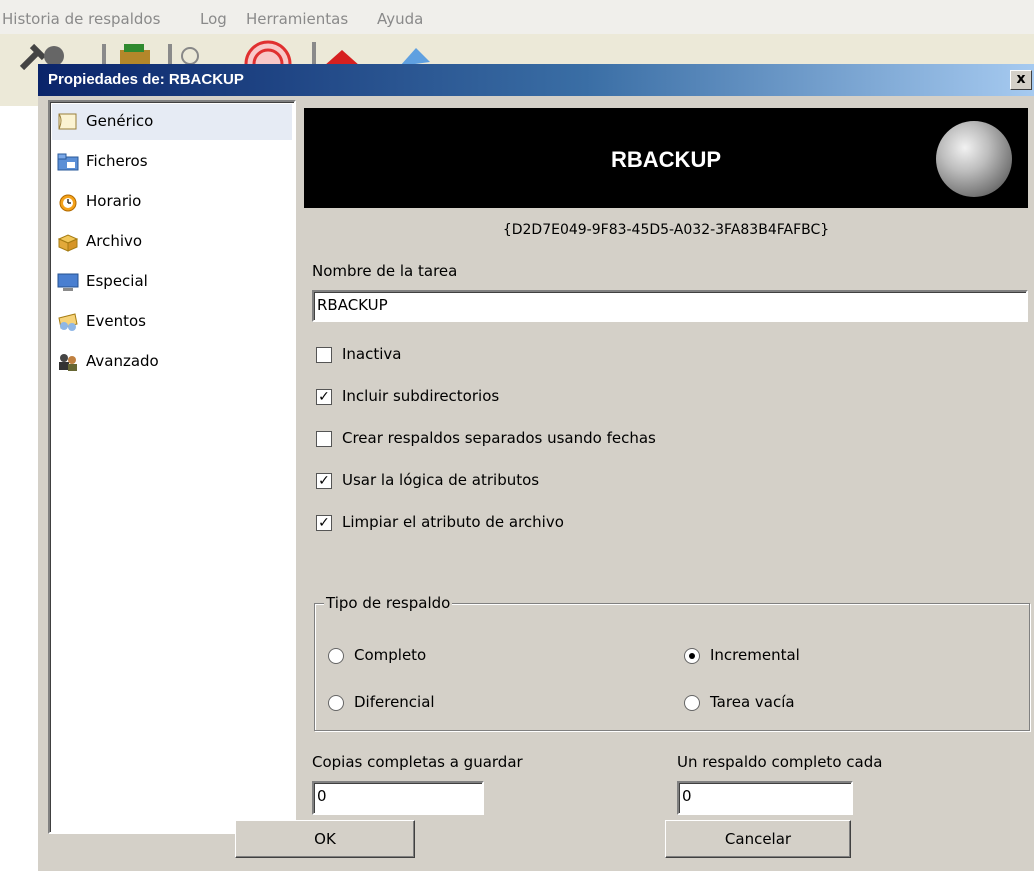  Describe the element at coordinates (114, 201) in the screenshot. I see `sidebar-item-label: Horario` at that location.